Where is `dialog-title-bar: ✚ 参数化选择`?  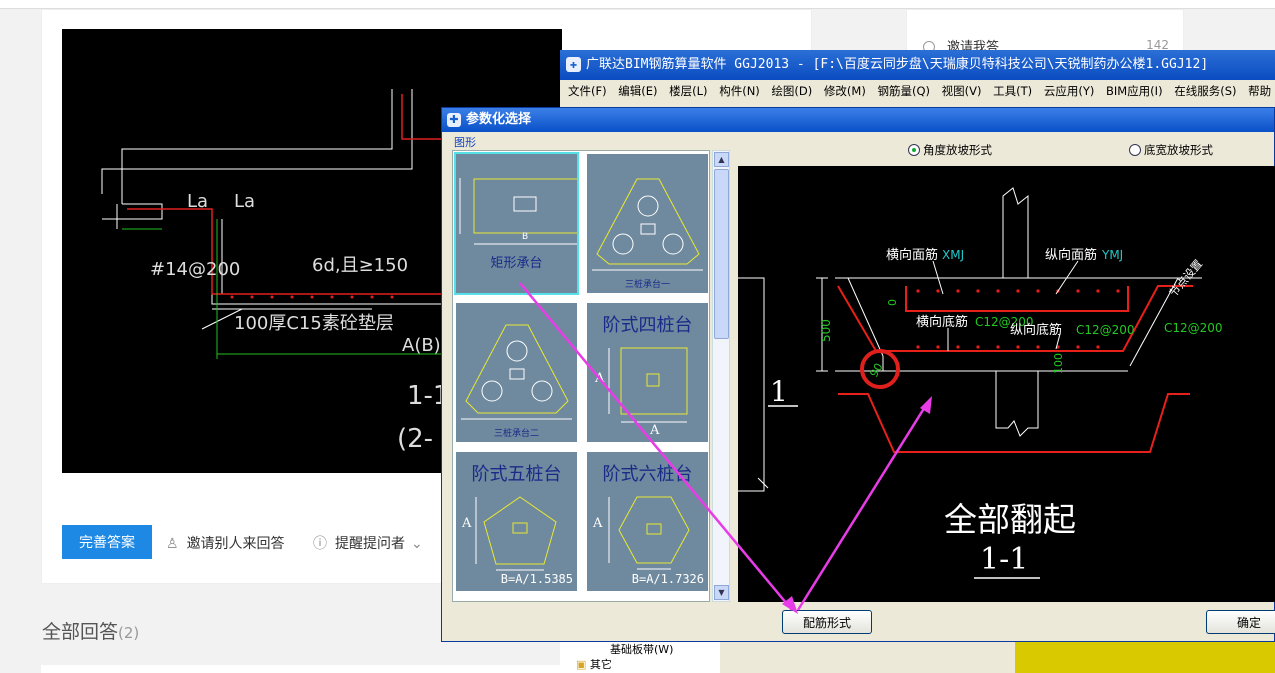
dialog-title-bar: ✚ 参数化选择 is located at coordinates (858, 120).